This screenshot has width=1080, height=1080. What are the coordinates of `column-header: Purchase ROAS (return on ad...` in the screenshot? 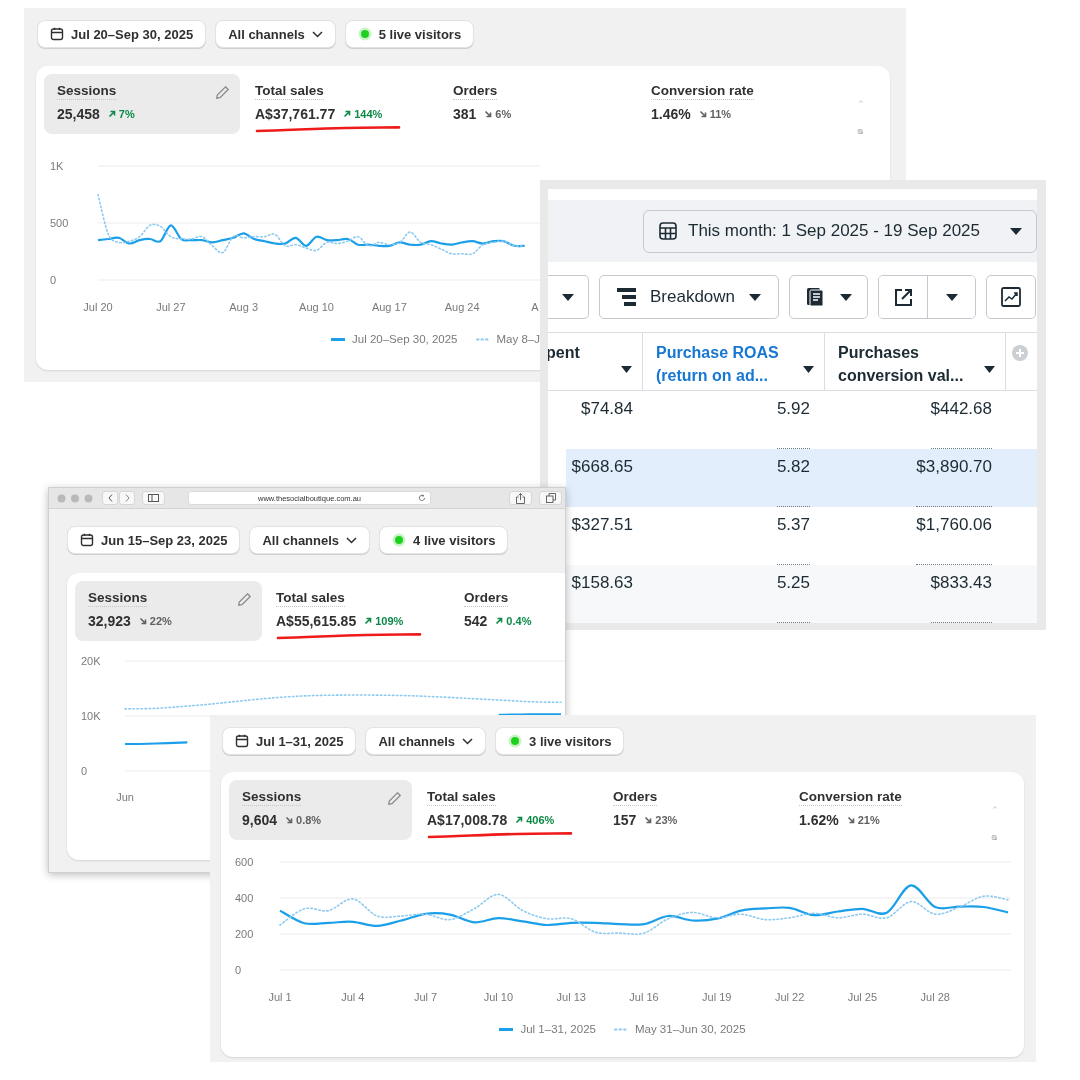 It's located at (734, 361).